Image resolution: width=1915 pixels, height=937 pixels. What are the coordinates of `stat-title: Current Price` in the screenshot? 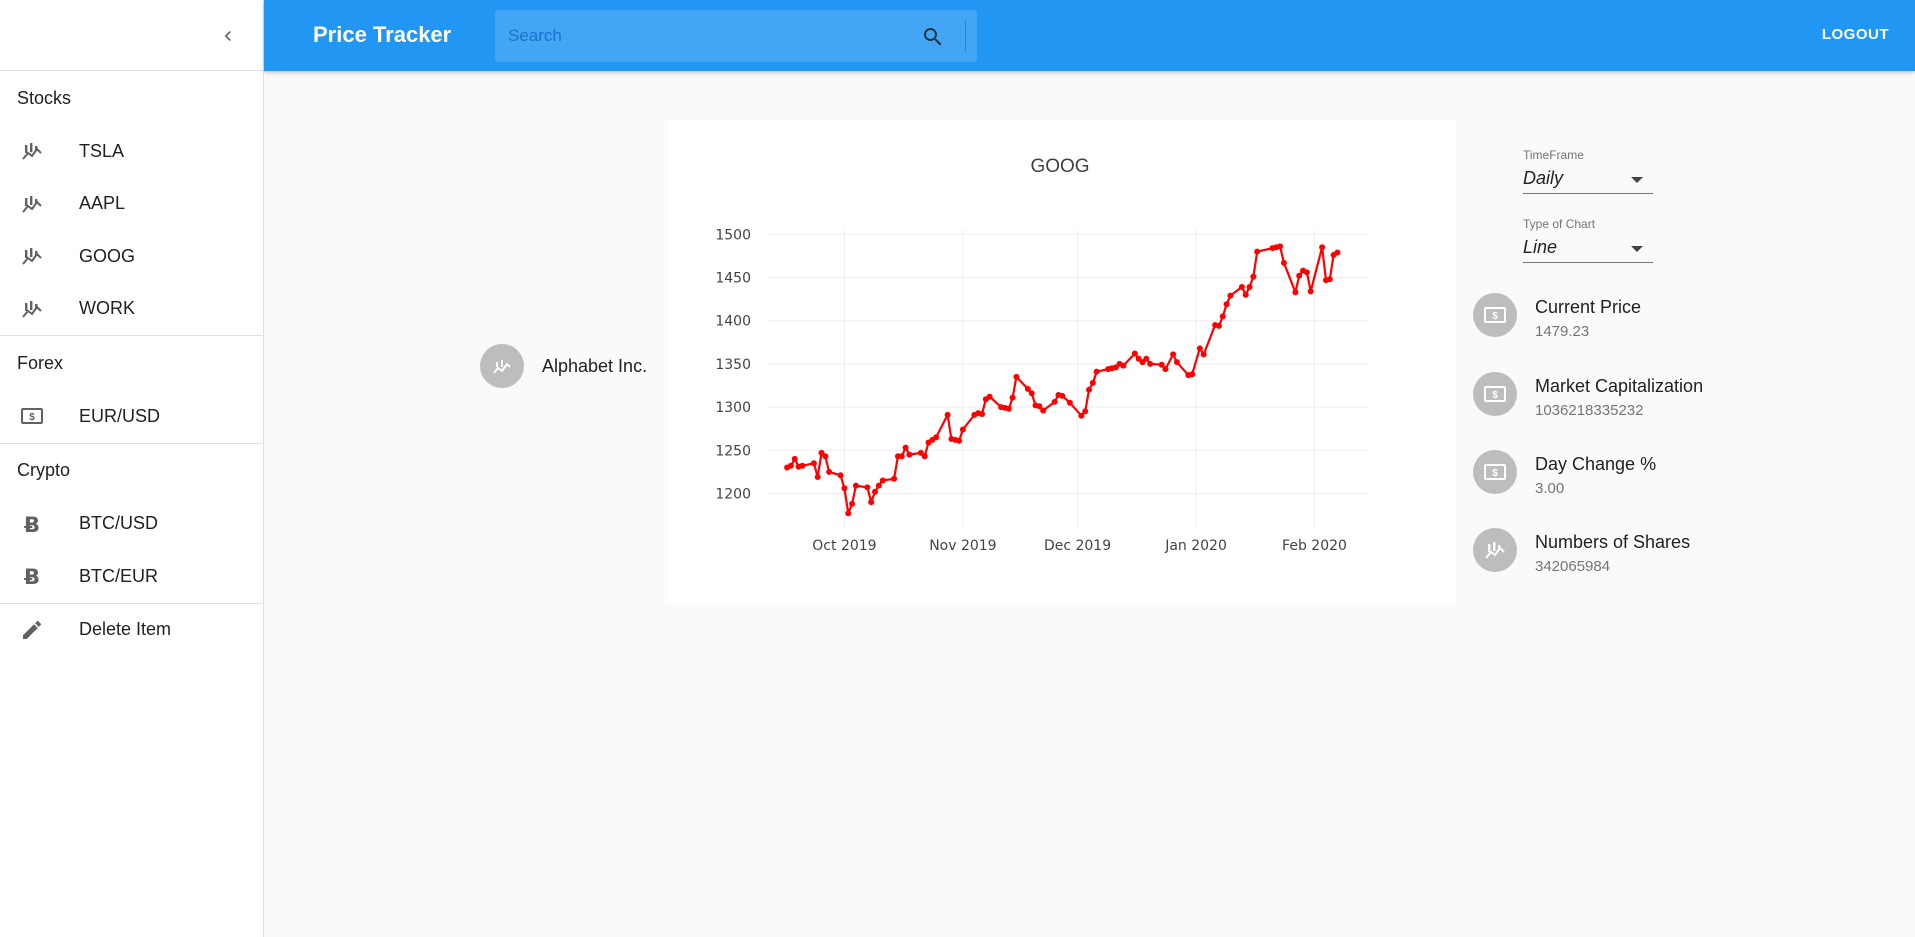 It's located at (1588, 307).